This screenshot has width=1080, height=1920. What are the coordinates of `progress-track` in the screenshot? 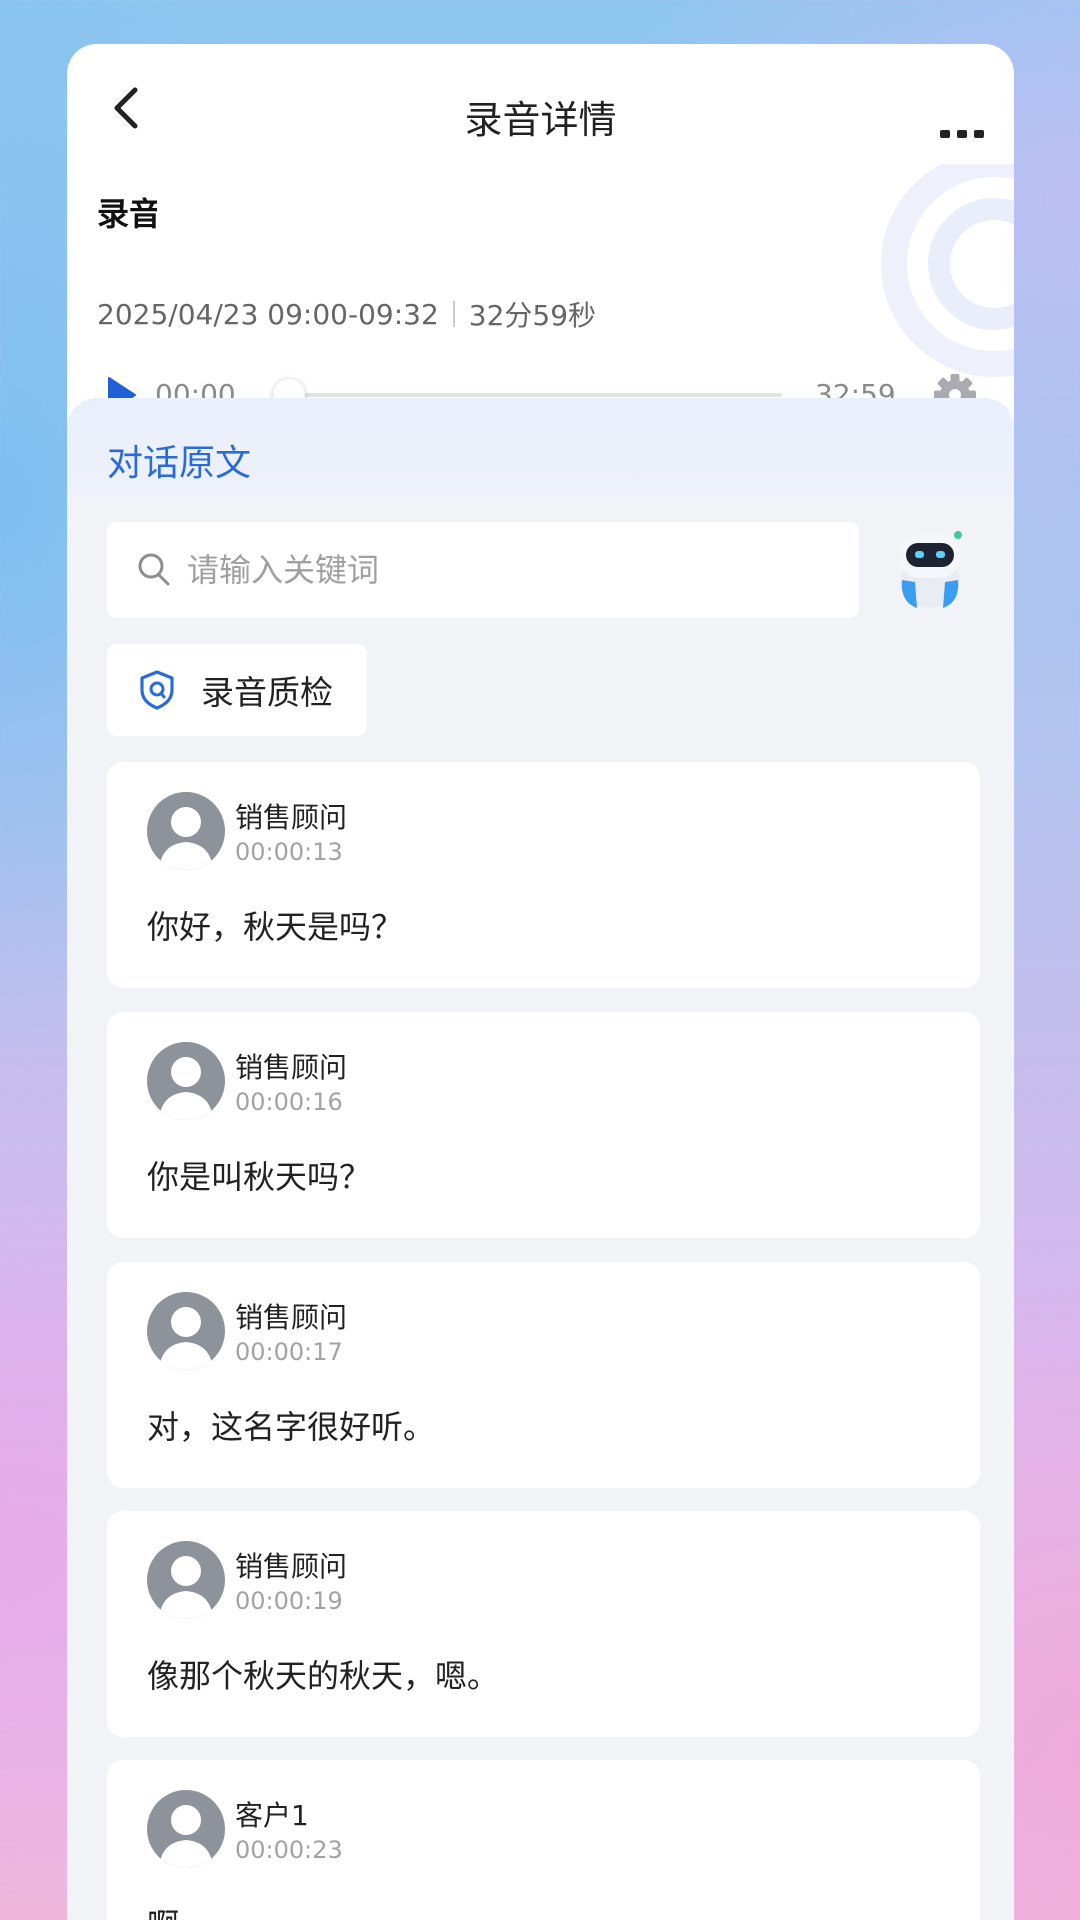 It's located at (532, 395).